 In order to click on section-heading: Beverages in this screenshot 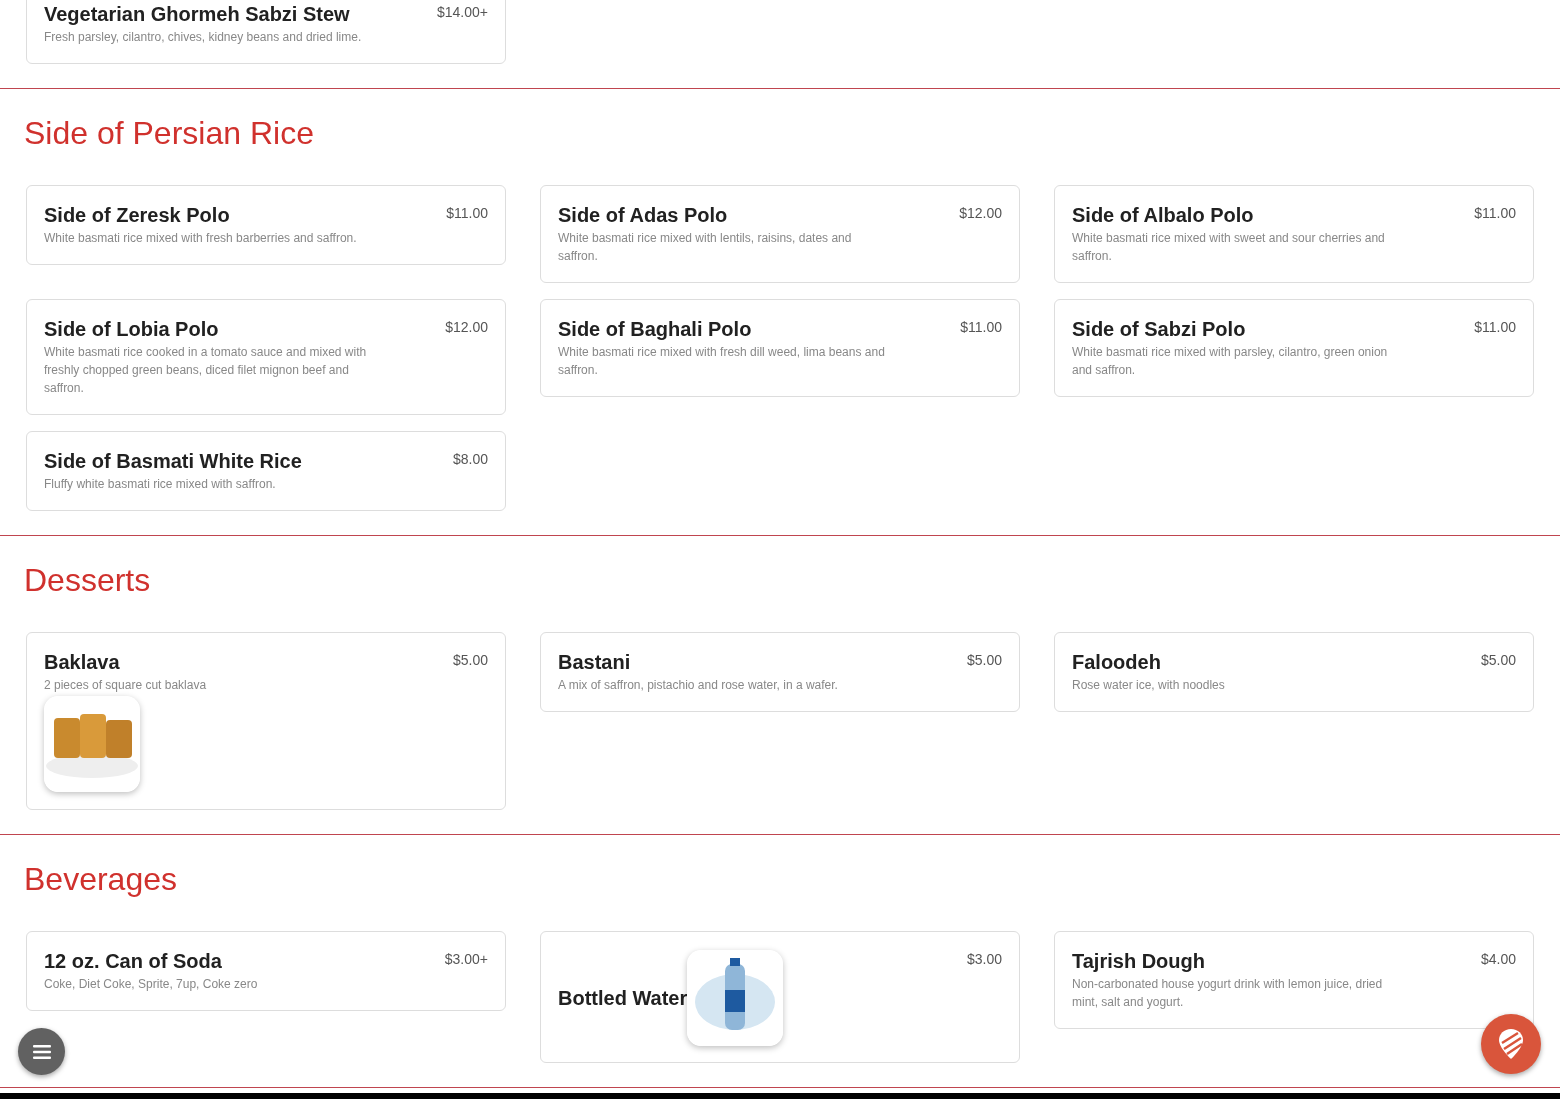, I will do `click(101, 879)`.